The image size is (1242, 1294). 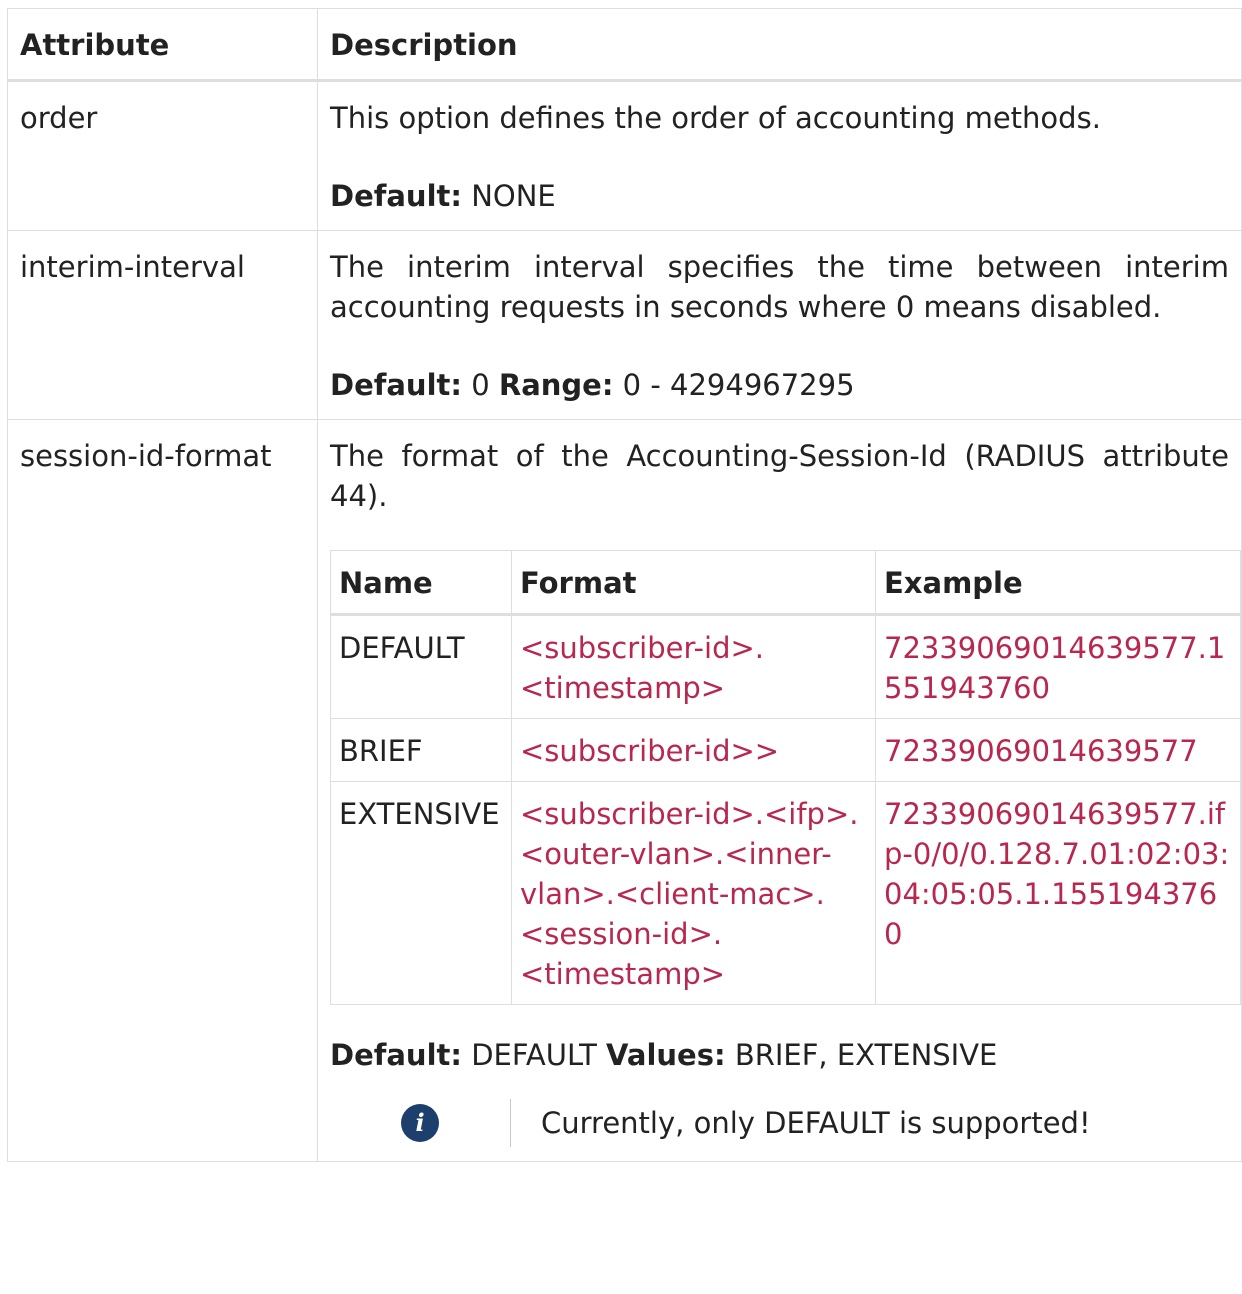 I want to click on attribute-name: session-id-format, so click(x=162, y=790).